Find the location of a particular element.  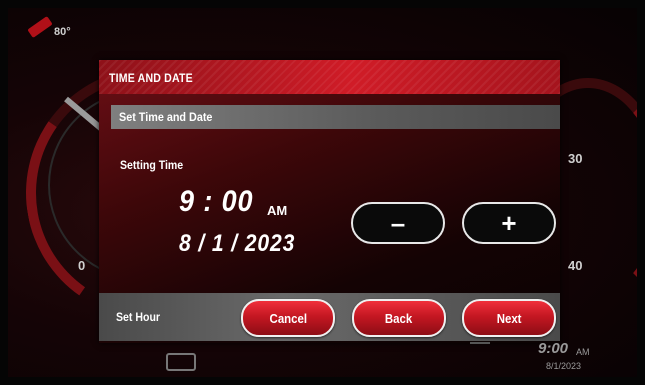

decrement-button: – is located at coordinates (398, 223).